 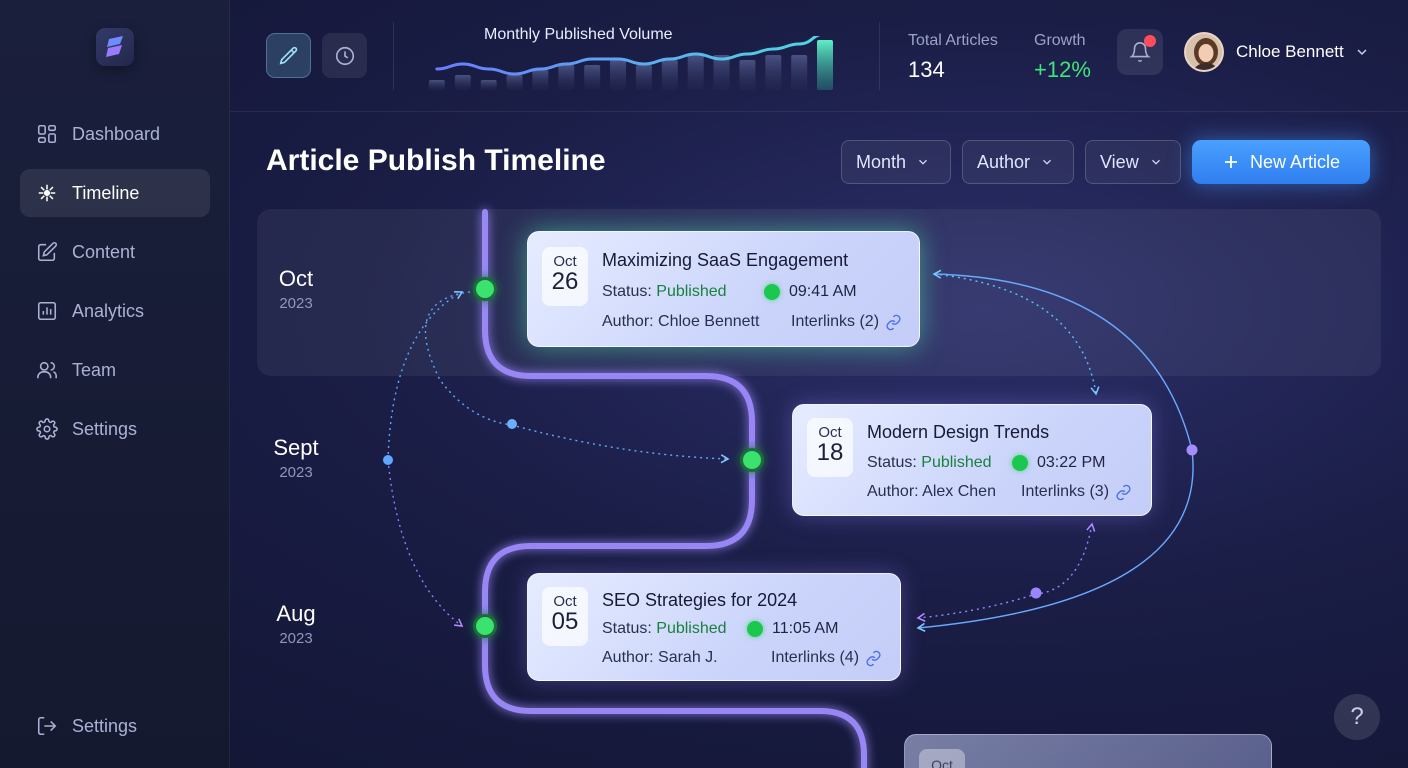 I want to click on interlinks-link: Interlinks (2), so click(x=846, y=322).